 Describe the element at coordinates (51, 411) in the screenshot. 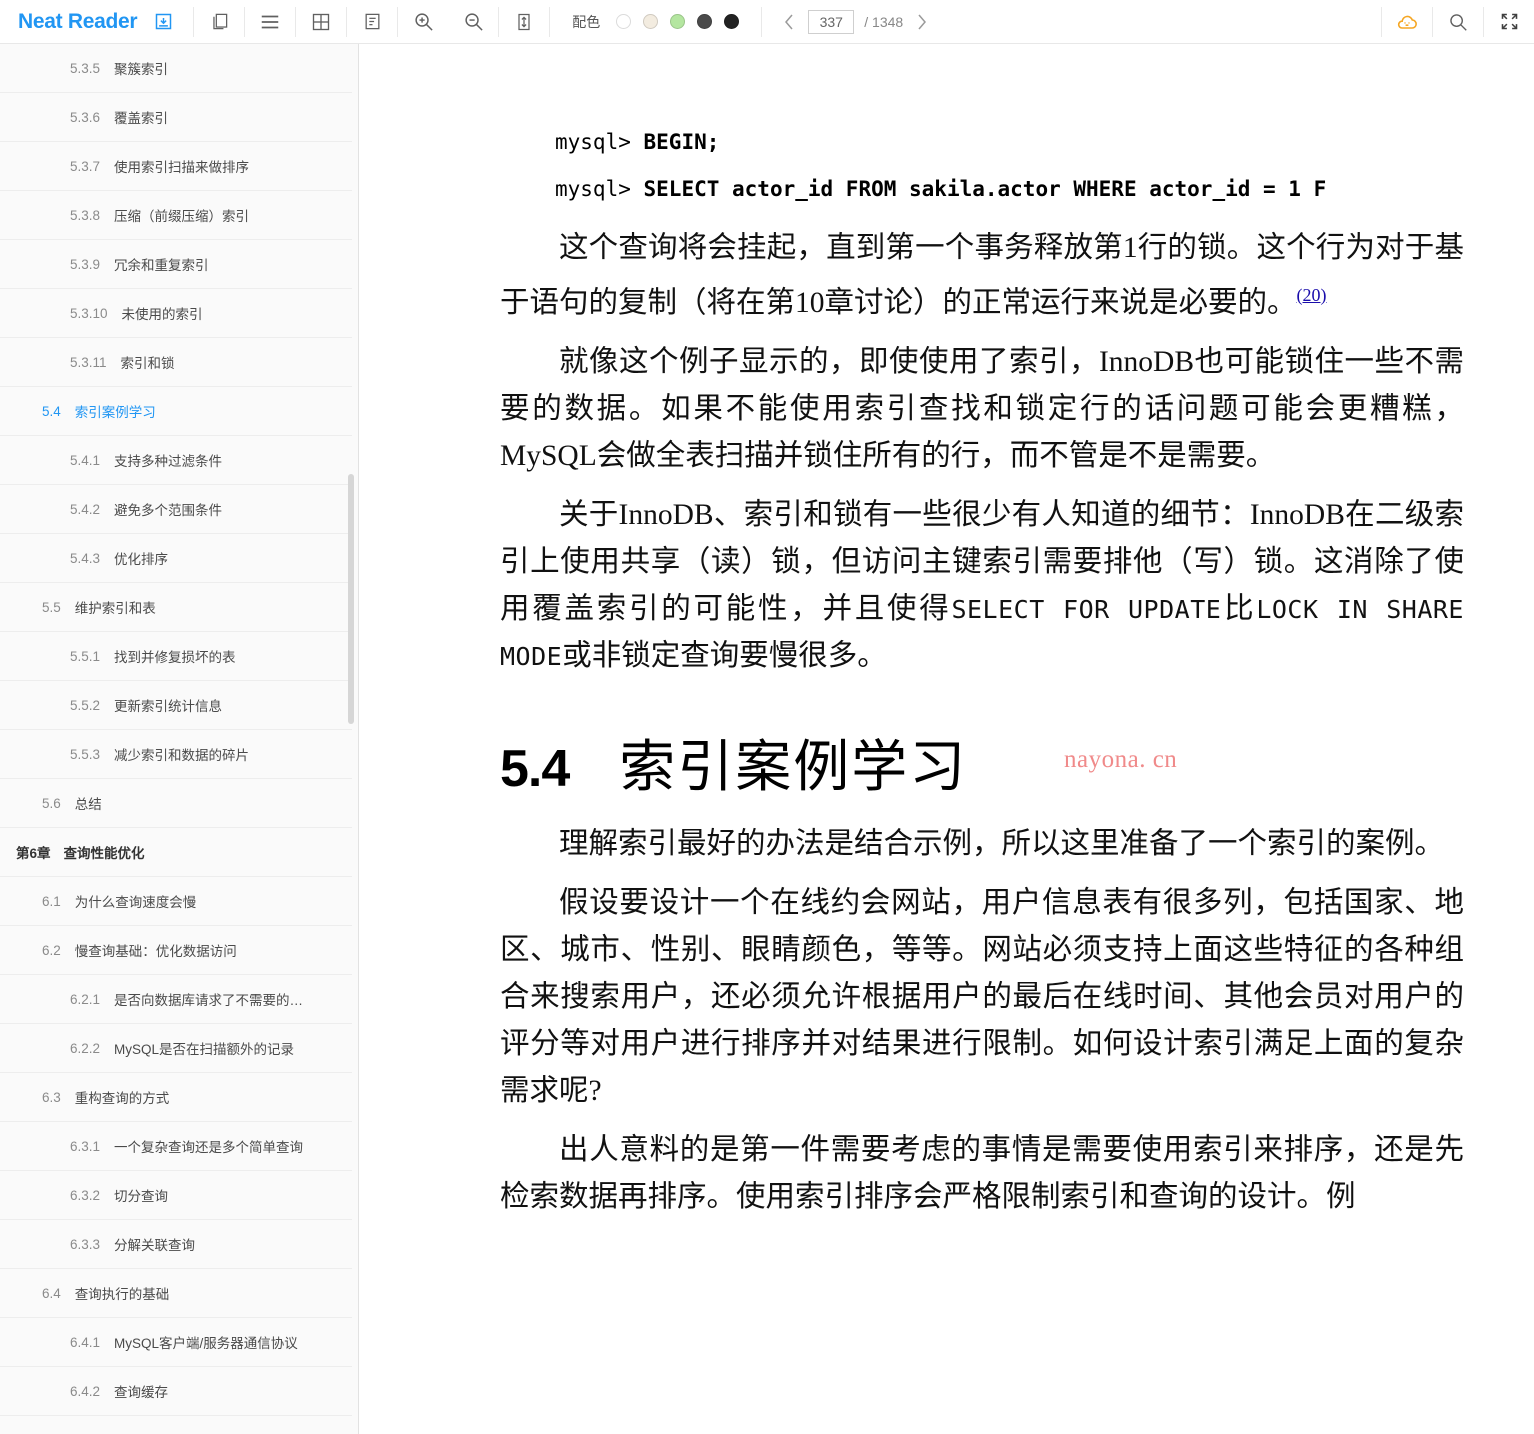

I see `toc-item-number: 5.4` at that location.